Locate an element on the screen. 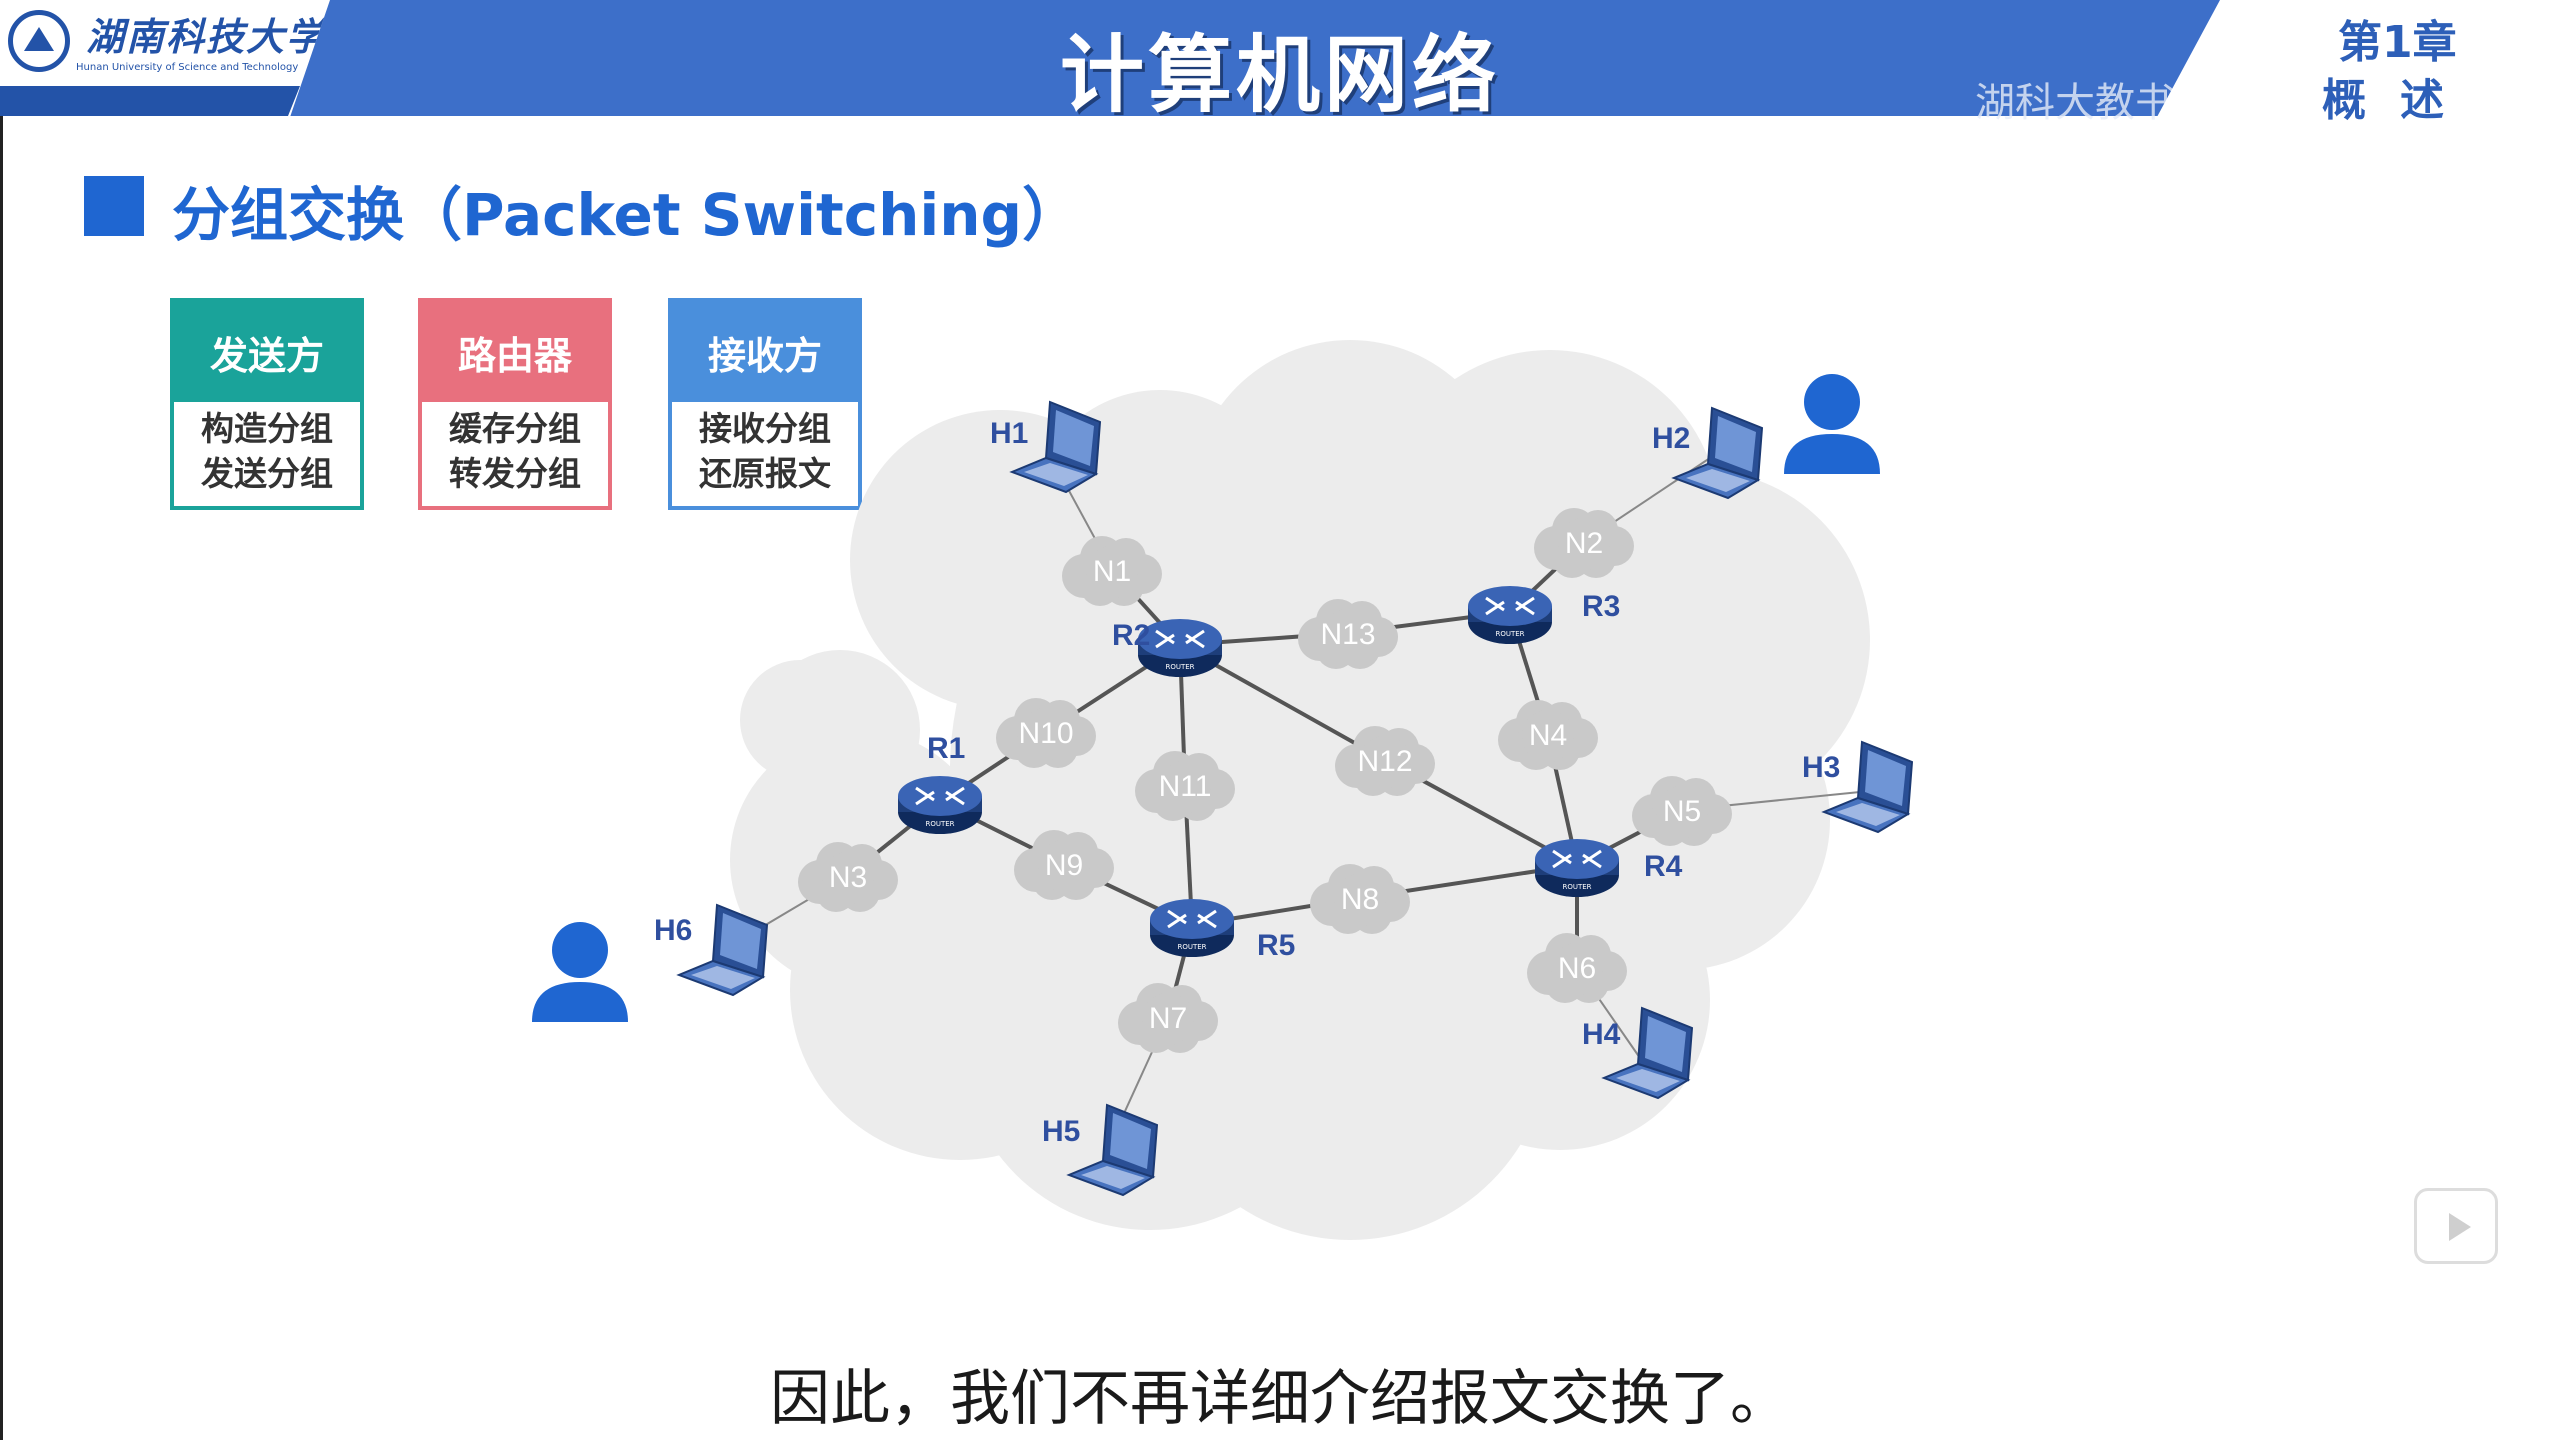  network-node-label: N2 is located at coordinates (1584, 543).